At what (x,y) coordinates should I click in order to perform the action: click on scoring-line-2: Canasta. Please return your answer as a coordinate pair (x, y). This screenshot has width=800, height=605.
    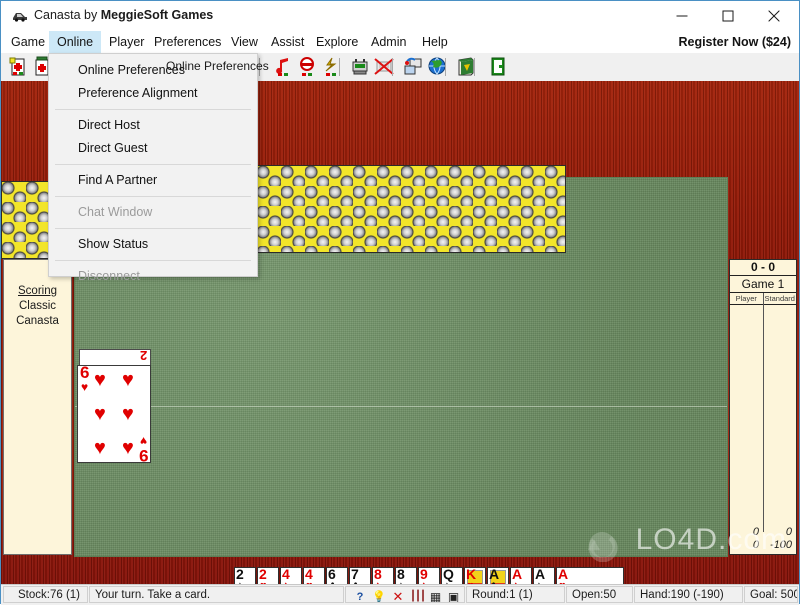
    Looking at the image, I should click on (37, 321).